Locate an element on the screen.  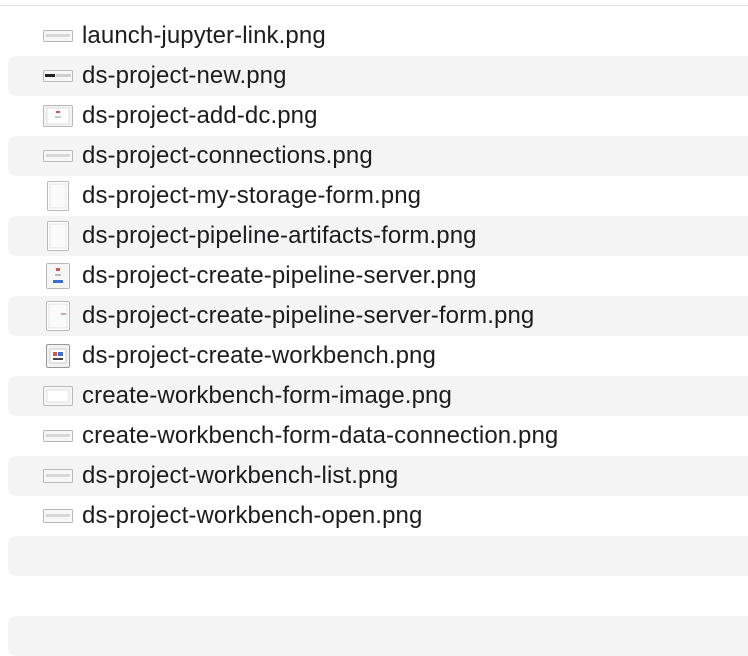
file-row: create-workbench-form-image.png is located at coordinates (378, 396).